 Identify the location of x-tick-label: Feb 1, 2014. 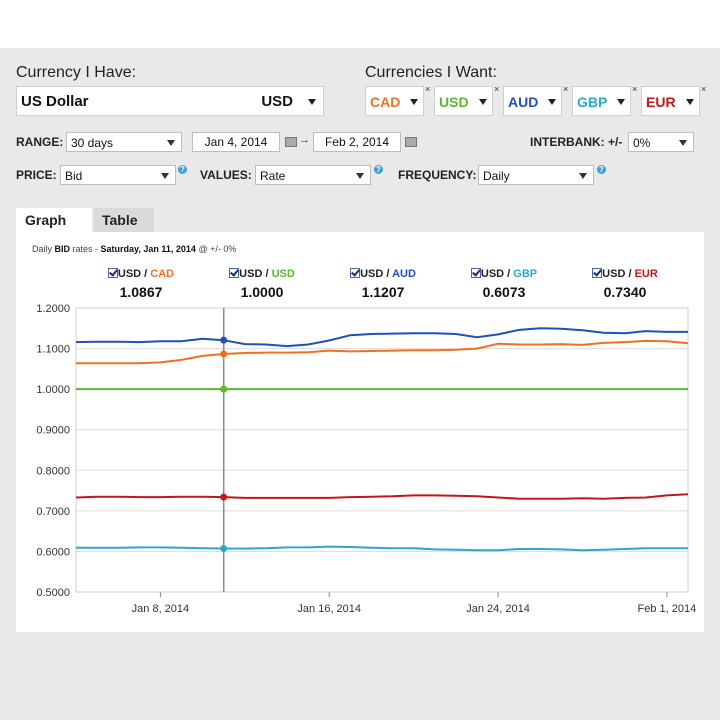
(667, 609).